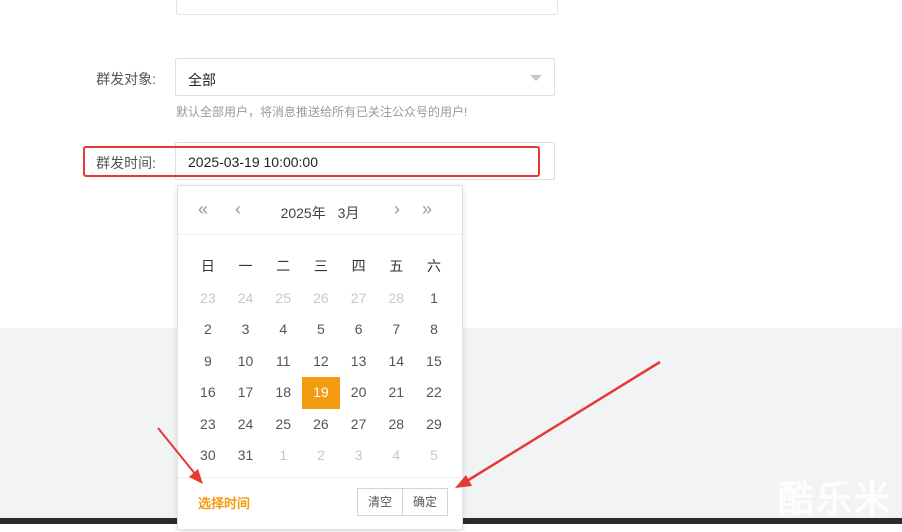 The height and width of the screenshot is (532, 902). I want to click on week-row: 16 17 18 19 20 21 22, so click(321, 393).